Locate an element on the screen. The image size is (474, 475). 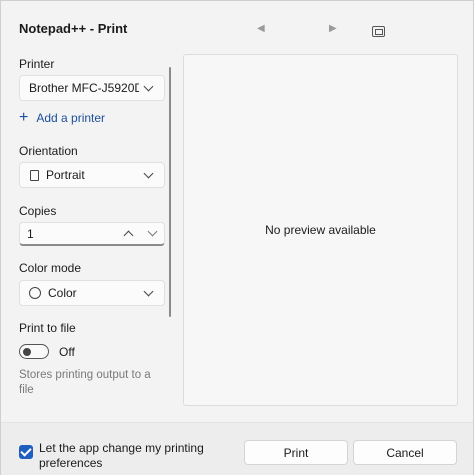
app-preferences-checkbox is located at coordinates (26, 452).